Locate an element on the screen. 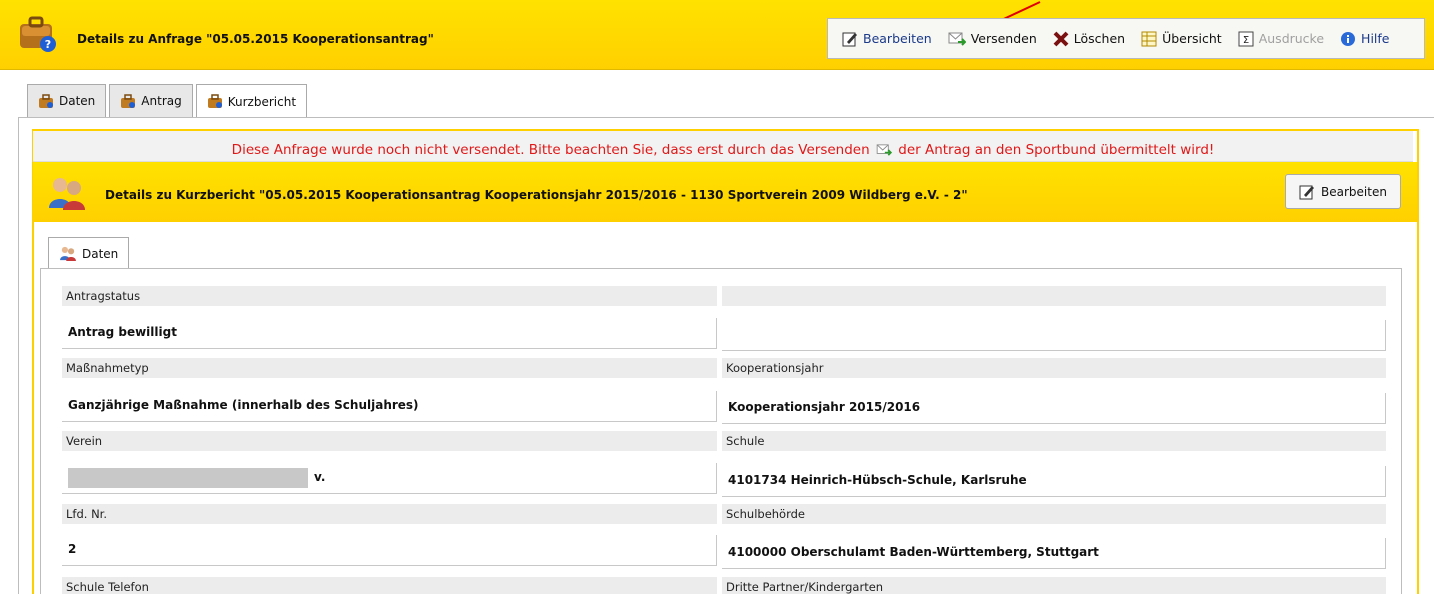 The image size is (1434, 594). table-icon is located at coordinates (1149, 38).